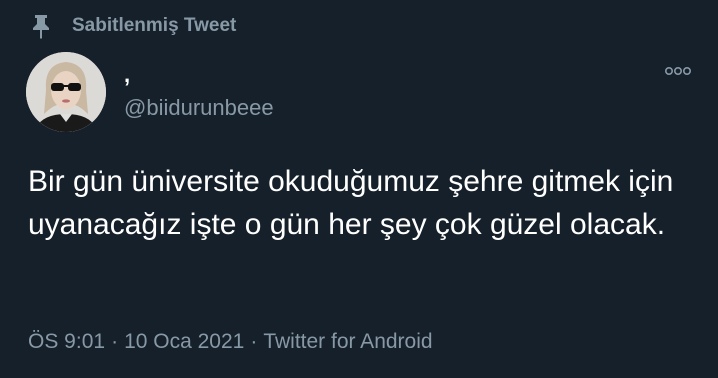 The image size is (718, 378). I want to click on author-handle: @biidurunbeee, so click(199, 108).